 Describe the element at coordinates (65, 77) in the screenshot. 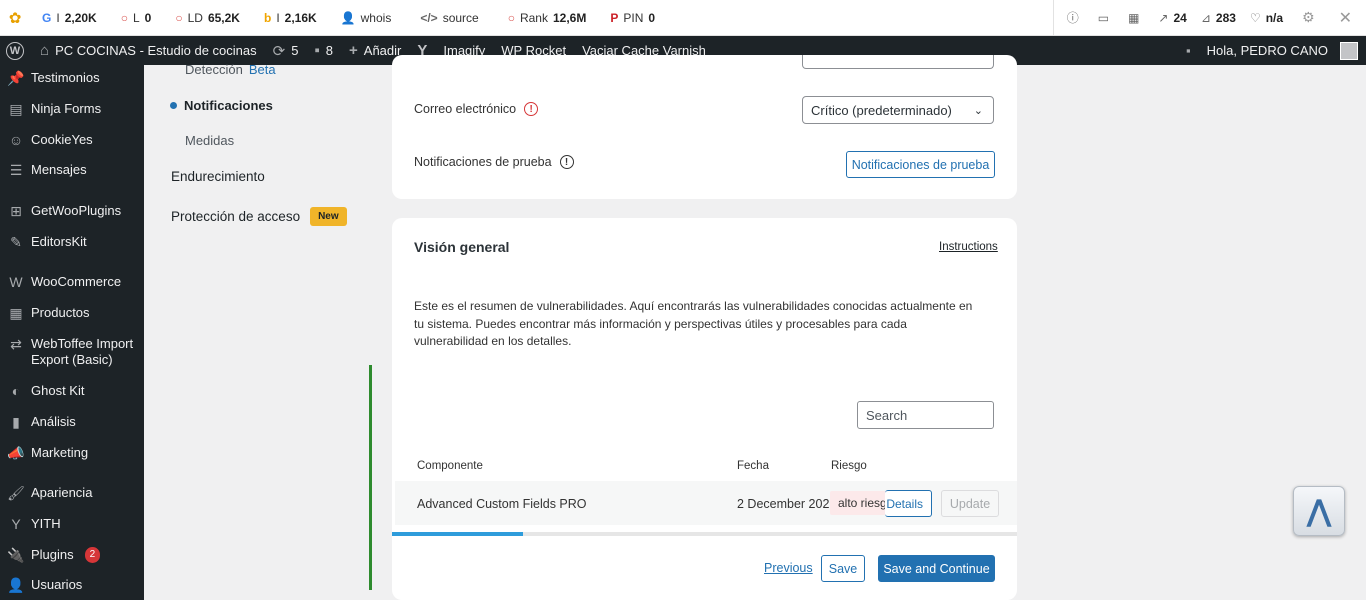

I see `menu-item-label: Testimonios` at that location.